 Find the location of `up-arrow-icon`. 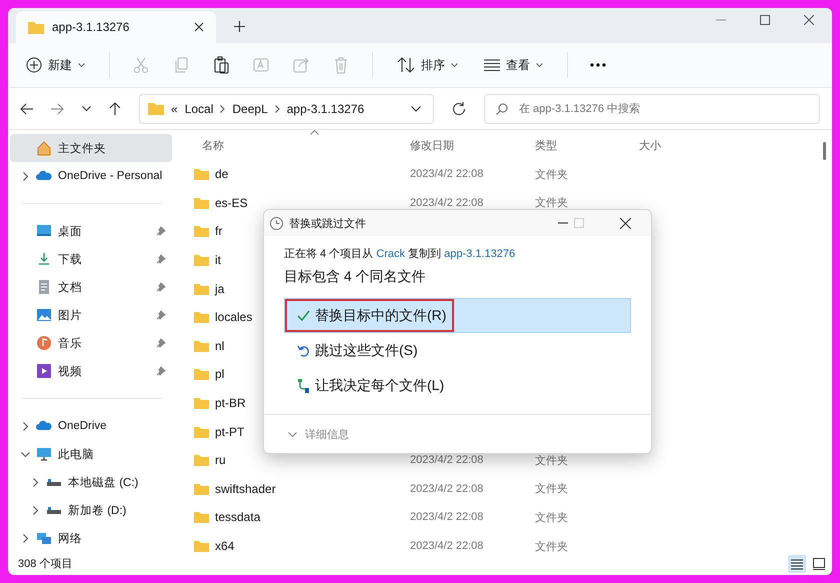

up-arrow-icon is located at coordinates (115, 108).